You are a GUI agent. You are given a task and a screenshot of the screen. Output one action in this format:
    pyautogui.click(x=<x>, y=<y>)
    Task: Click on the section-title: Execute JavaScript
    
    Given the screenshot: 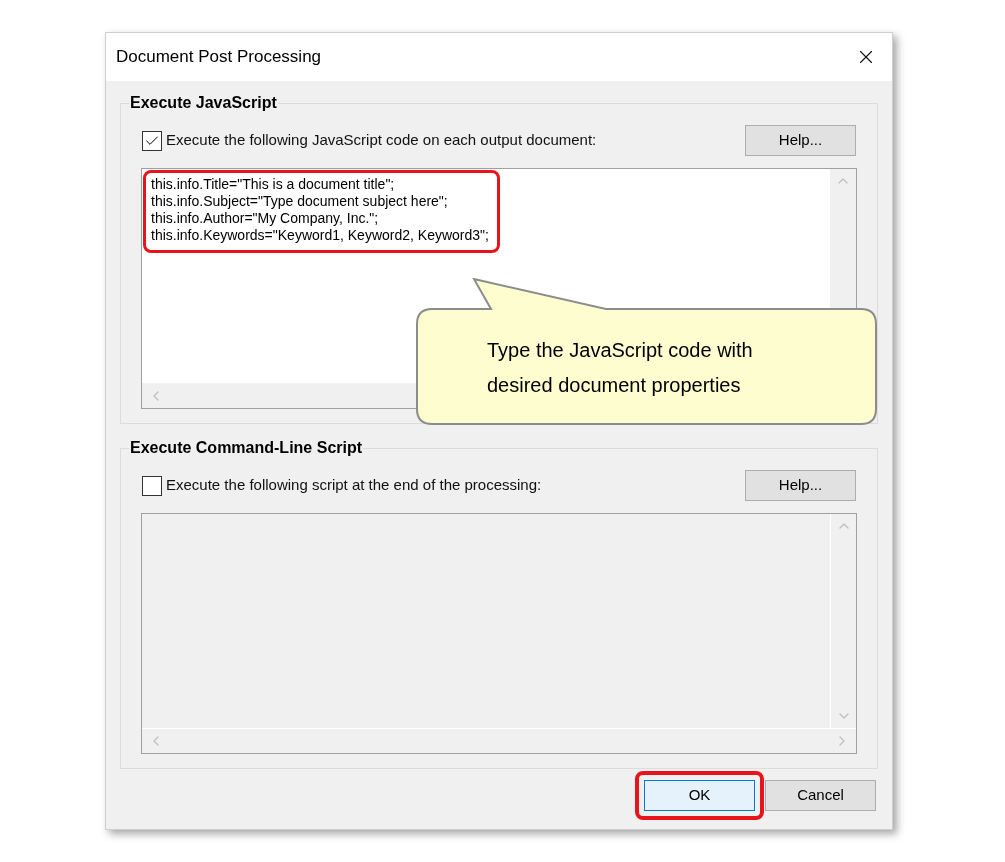 What is the action you would take?
    pyautogui.click(x=203, y=103)
    